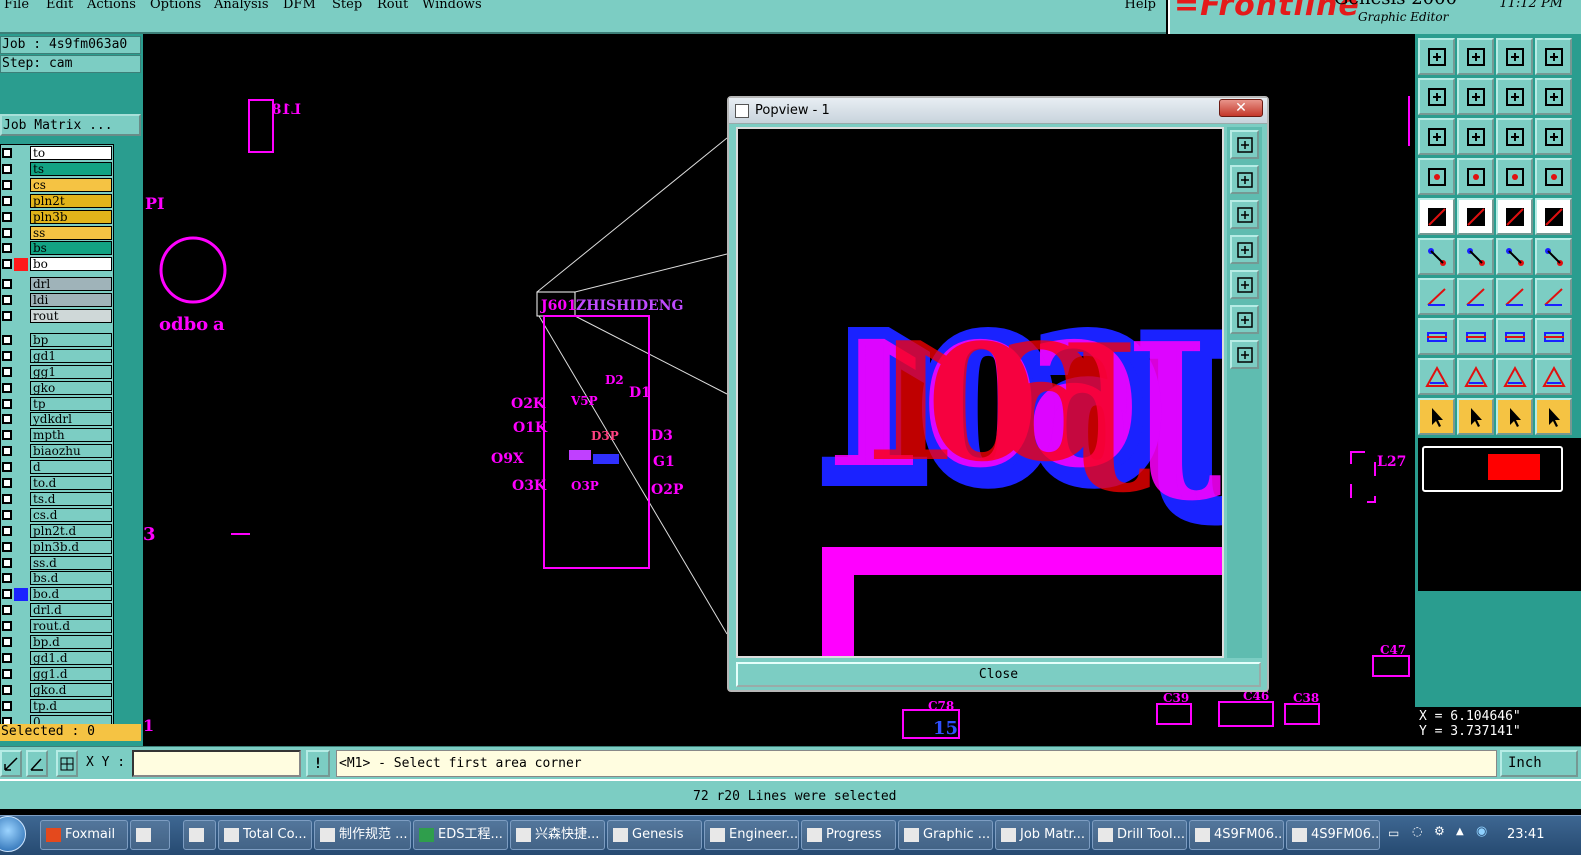  What do you see at coordinates (216, 763) in the screenshot?
I see `xy-input` at bounding box center [216, 763].